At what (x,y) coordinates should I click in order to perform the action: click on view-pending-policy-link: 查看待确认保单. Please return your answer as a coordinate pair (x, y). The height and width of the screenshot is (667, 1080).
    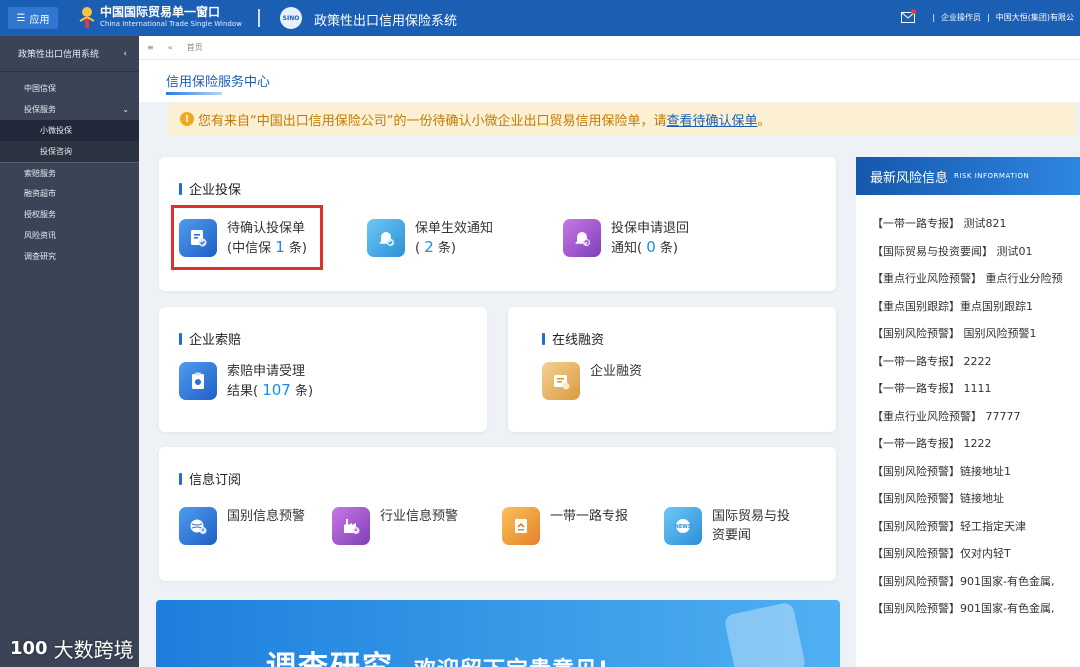
    Looking at the image, I should click on (711, 119).